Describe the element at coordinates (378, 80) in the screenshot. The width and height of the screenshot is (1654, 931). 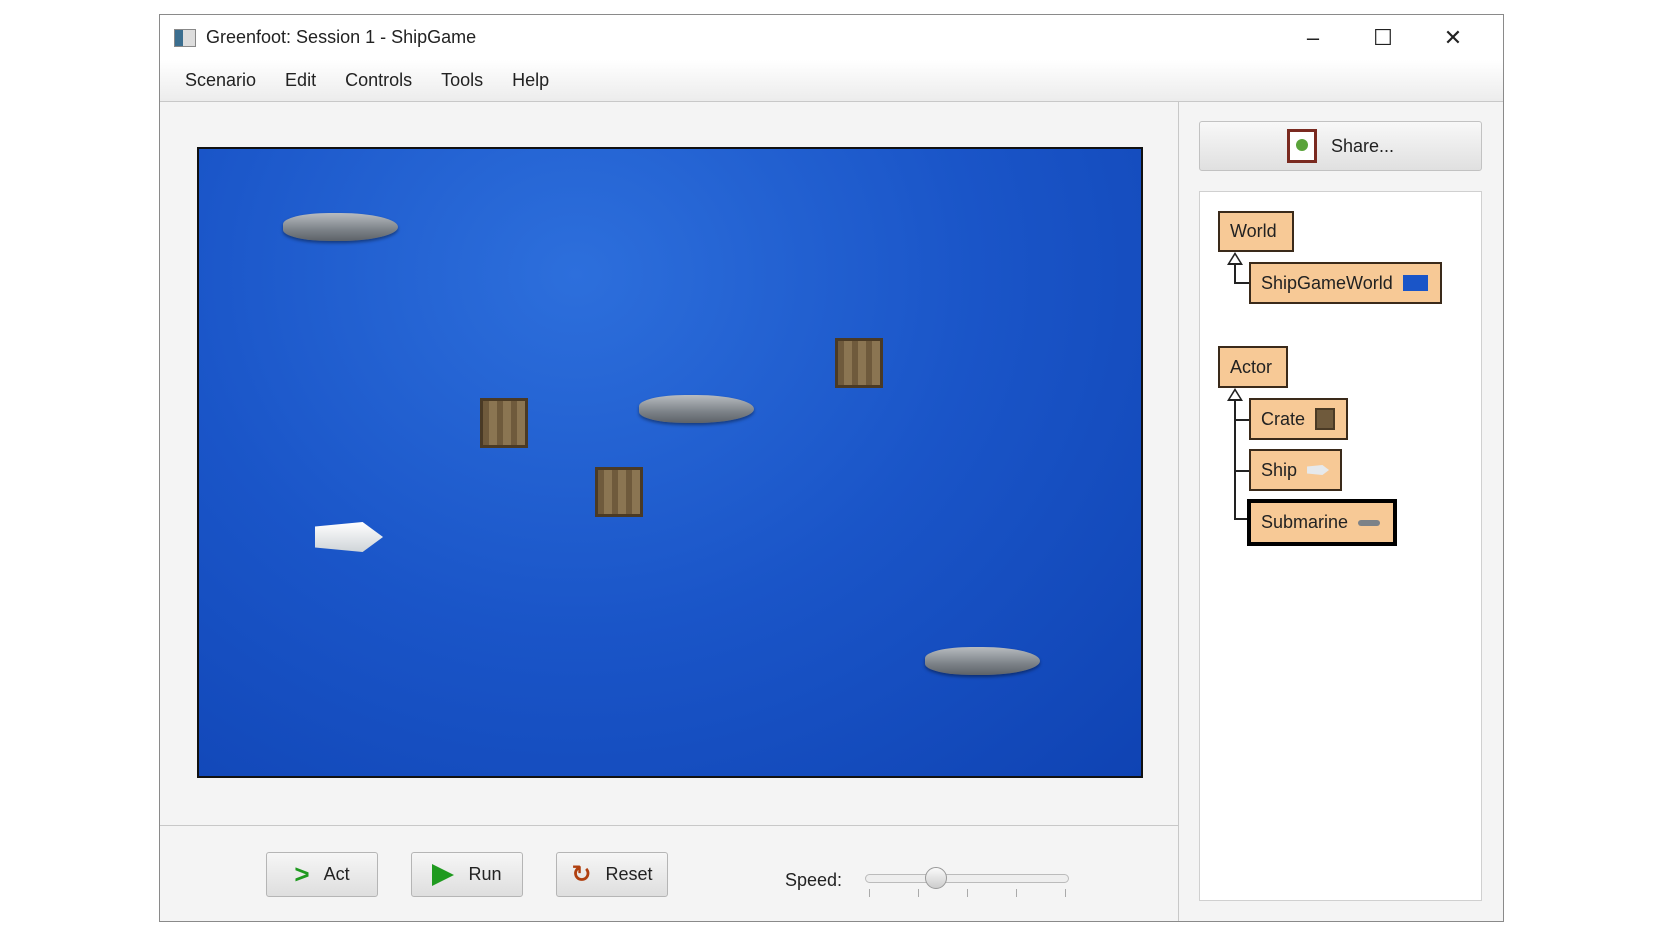
I see `menu-controls: Controls` at that location.